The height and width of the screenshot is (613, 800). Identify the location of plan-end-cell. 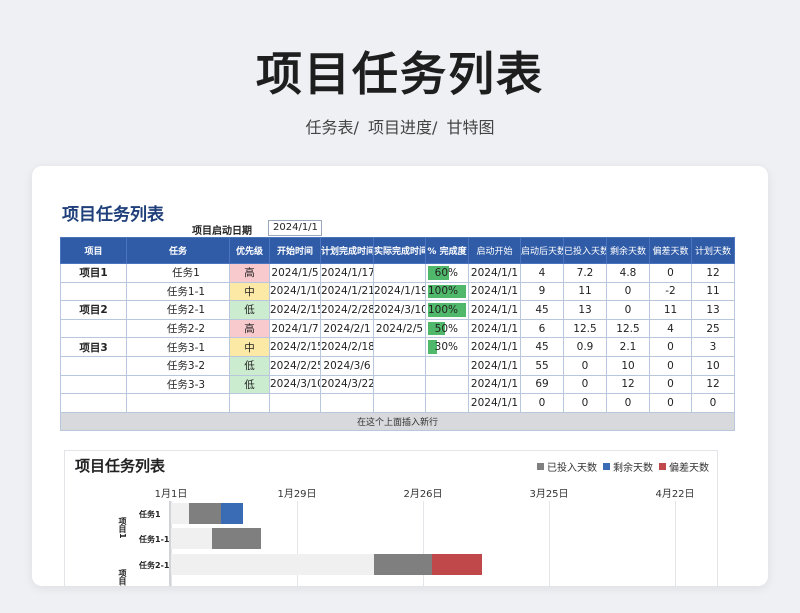
(347, 403).